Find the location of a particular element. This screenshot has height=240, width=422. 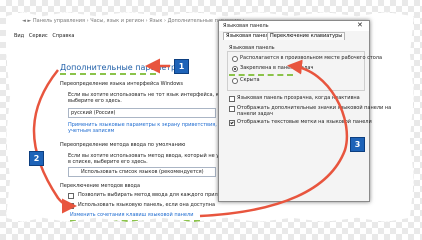

step-badge-2: 2 is located at coordinates (36, 158).